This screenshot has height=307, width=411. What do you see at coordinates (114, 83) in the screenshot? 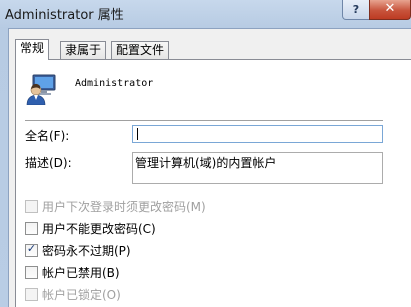
I see `account-name: Administrator` at bounding box center [114, 83].